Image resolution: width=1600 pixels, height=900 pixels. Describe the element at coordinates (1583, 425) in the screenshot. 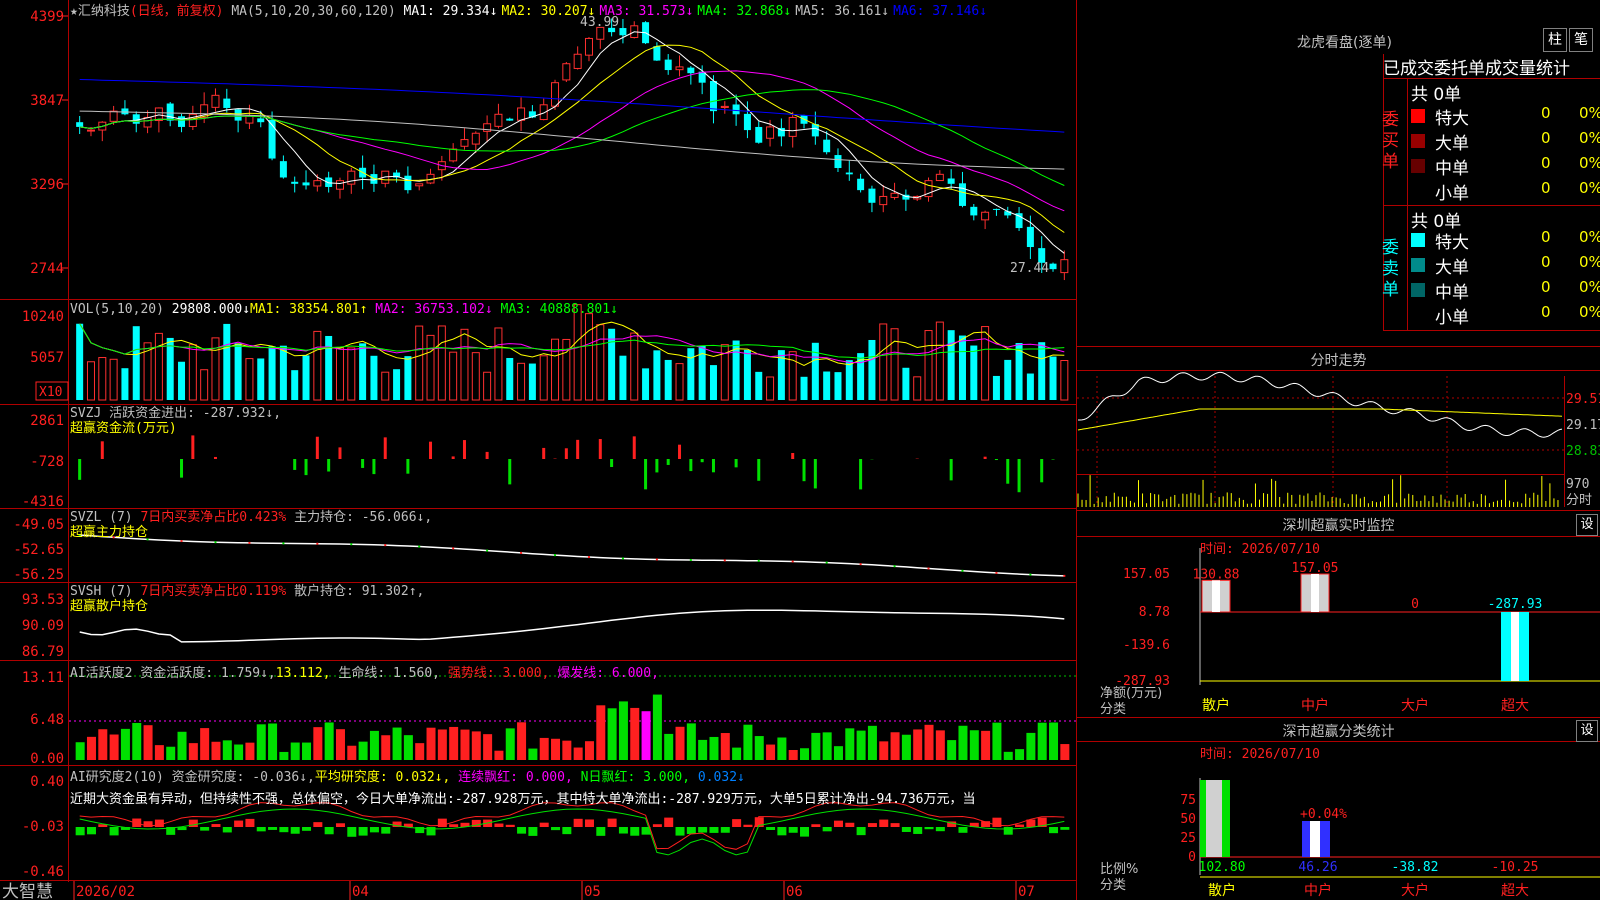

I see `intraday-tick: 29.17` at that location.